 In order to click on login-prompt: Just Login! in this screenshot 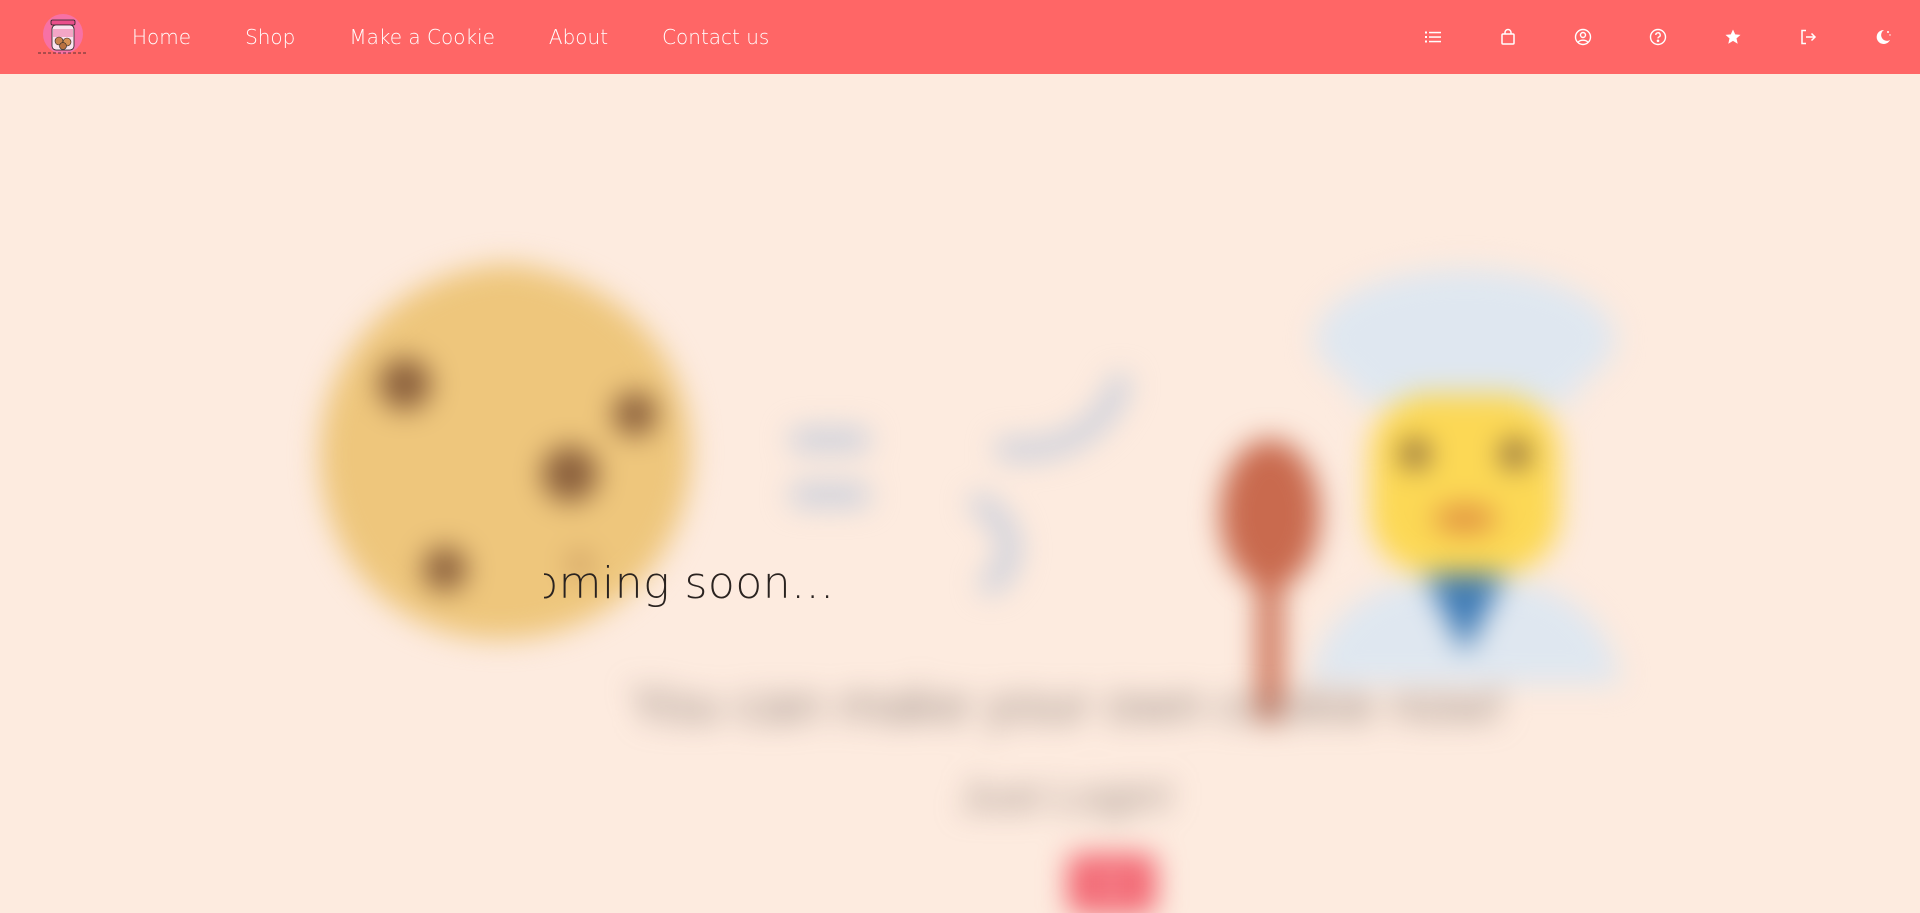, I will do `click(1066, 796)`.